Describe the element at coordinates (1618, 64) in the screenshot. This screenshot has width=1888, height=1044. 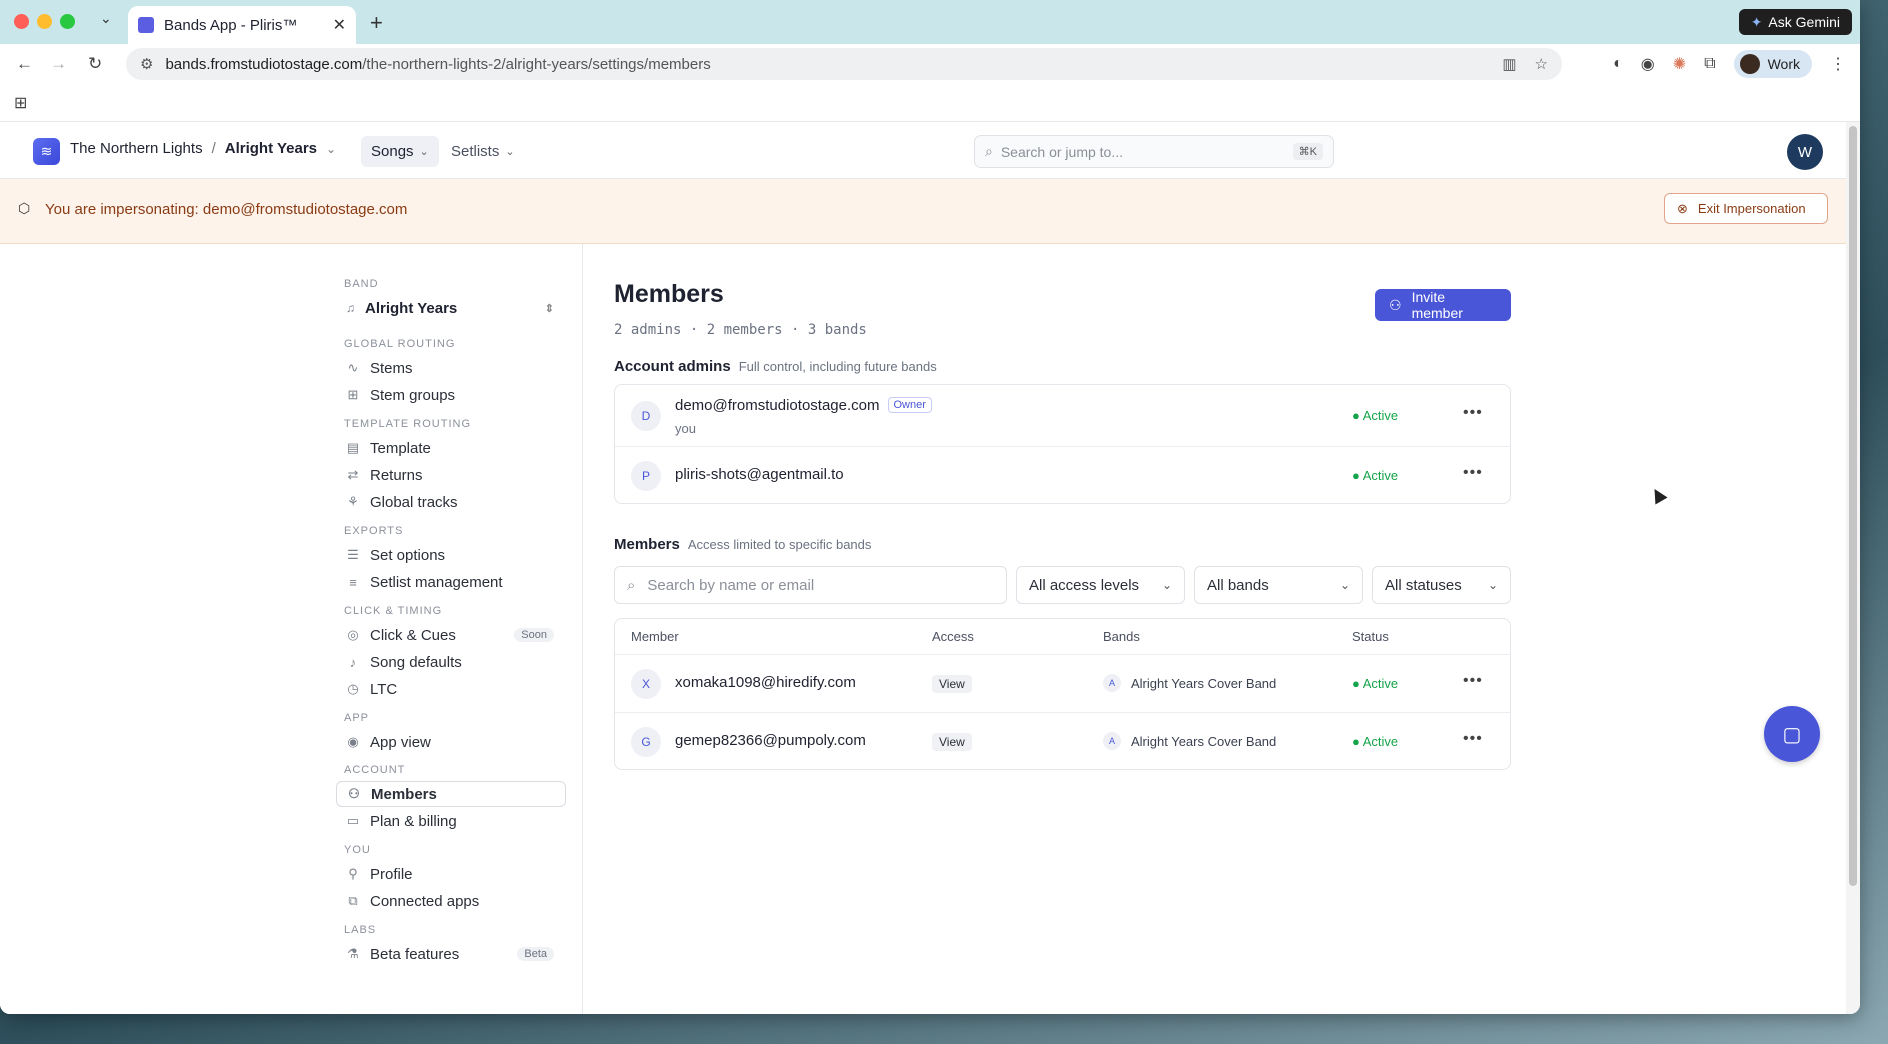
I see `extension-icon: ◐` at that location.